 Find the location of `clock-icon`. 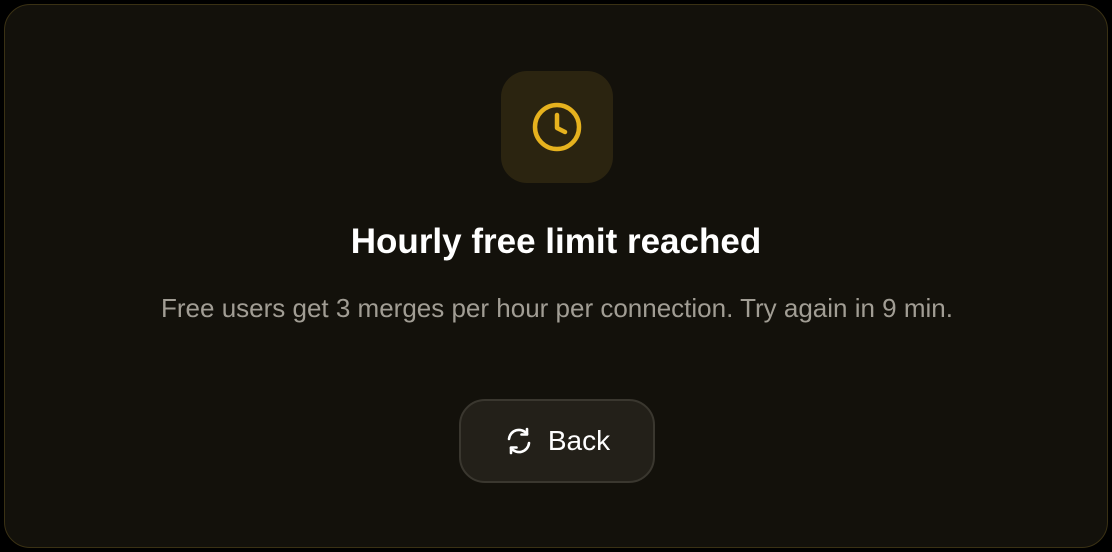

clock-icon is located at coordinates (557, 127).